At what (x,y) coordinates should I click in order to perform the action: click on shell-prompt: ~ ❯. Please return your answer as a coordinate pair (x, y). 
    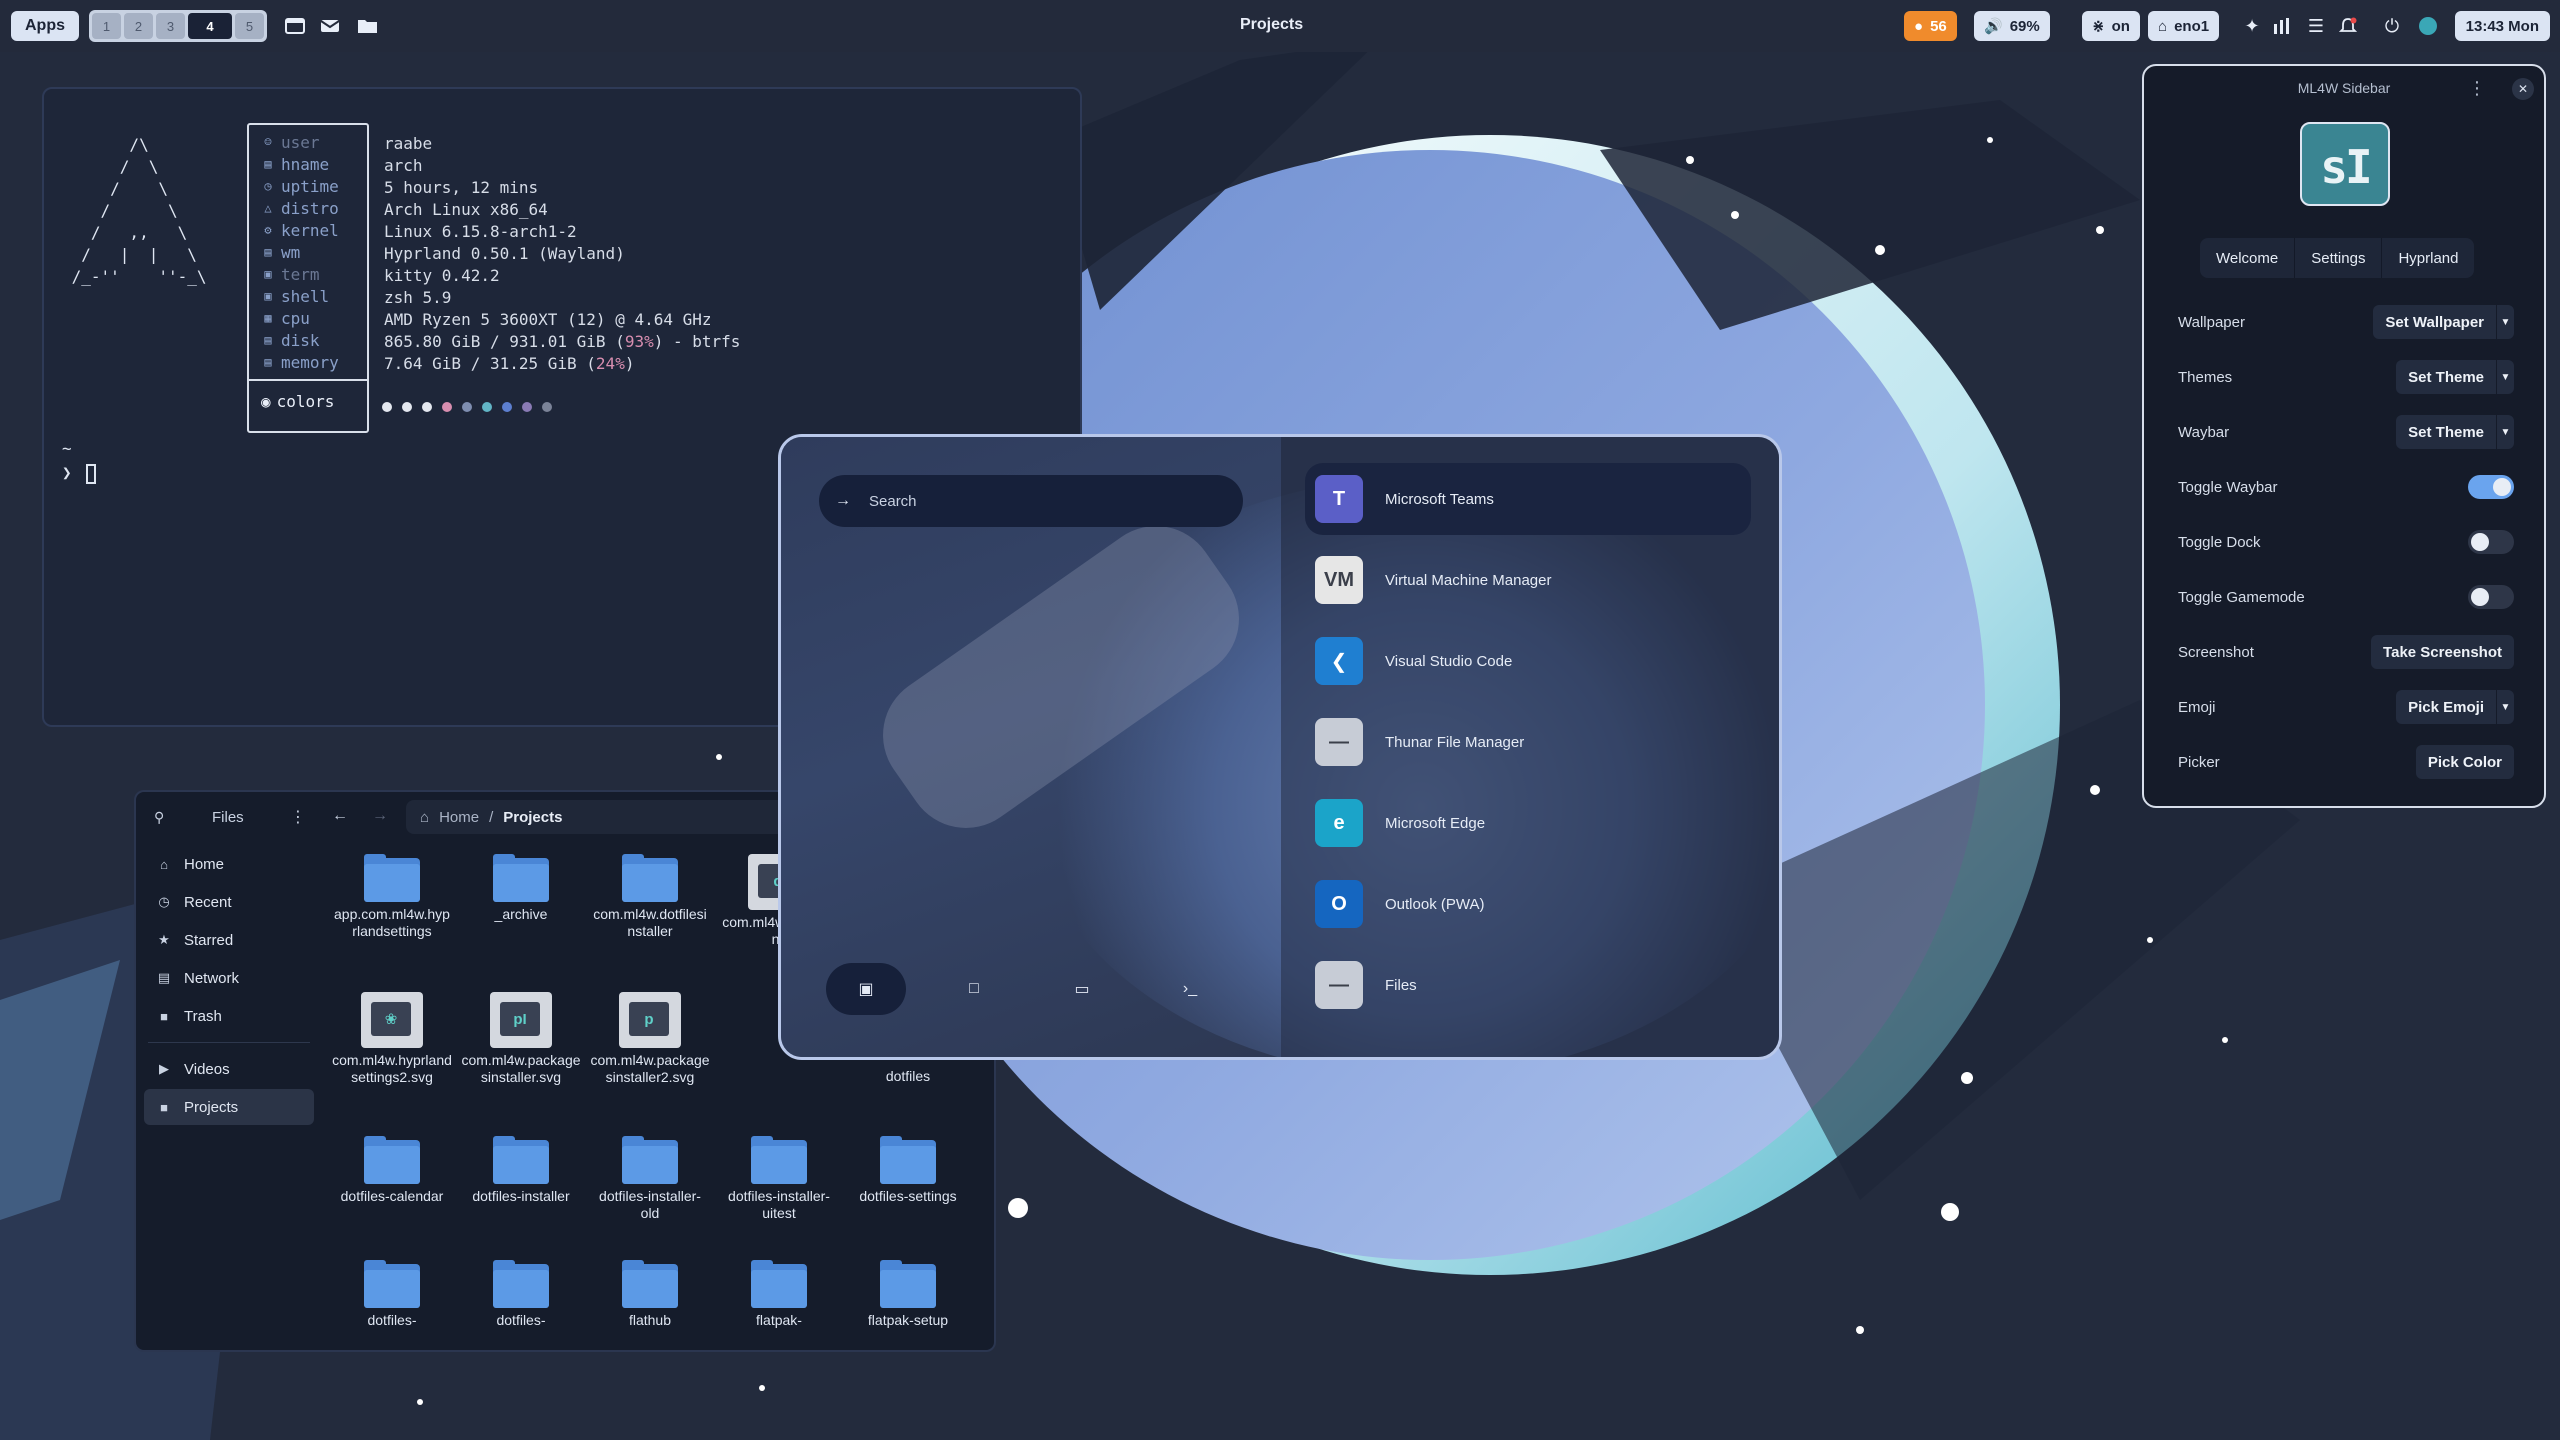
    Looking at the image, I should click on (79, 461).